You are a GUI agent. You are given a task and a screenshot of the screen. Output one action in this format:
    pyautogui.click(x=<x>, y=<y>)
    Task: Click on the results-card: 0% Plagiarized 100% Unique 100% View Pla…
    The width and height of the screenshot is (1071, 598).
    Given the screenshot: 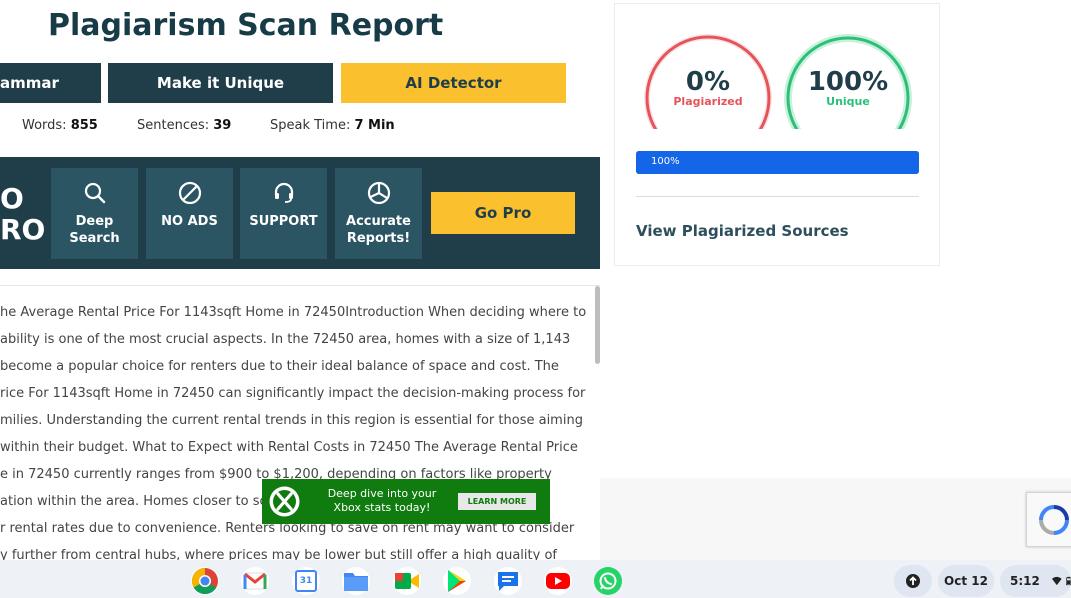 What is the action you would take?
    pyautogui.click(x=777, y=134)
    